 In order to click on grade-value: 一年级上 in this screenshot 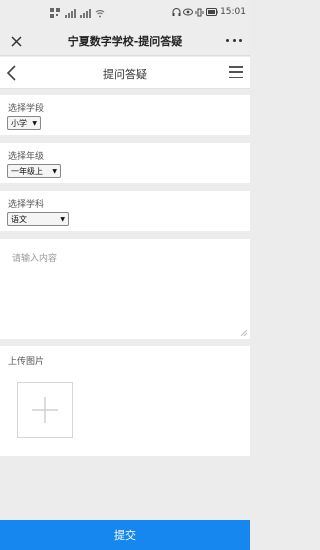, I will do `click(27, 171)`.